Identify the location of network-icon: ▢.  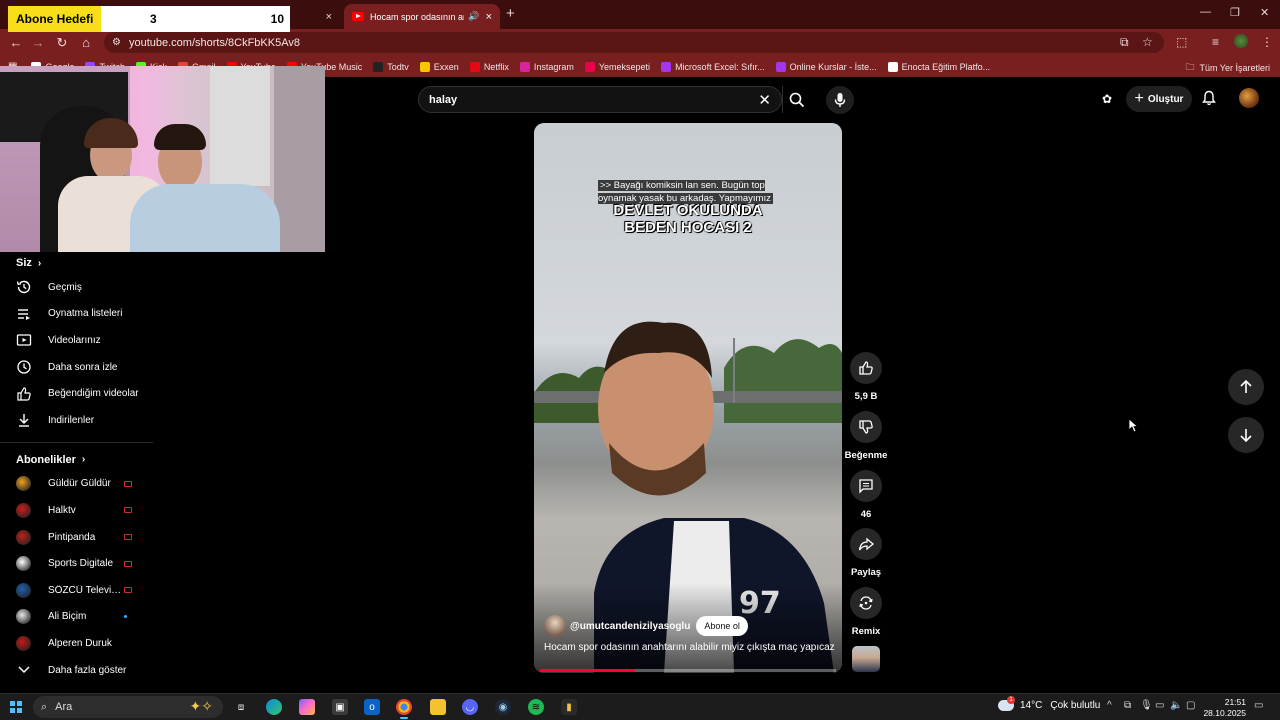
(1190, 705).